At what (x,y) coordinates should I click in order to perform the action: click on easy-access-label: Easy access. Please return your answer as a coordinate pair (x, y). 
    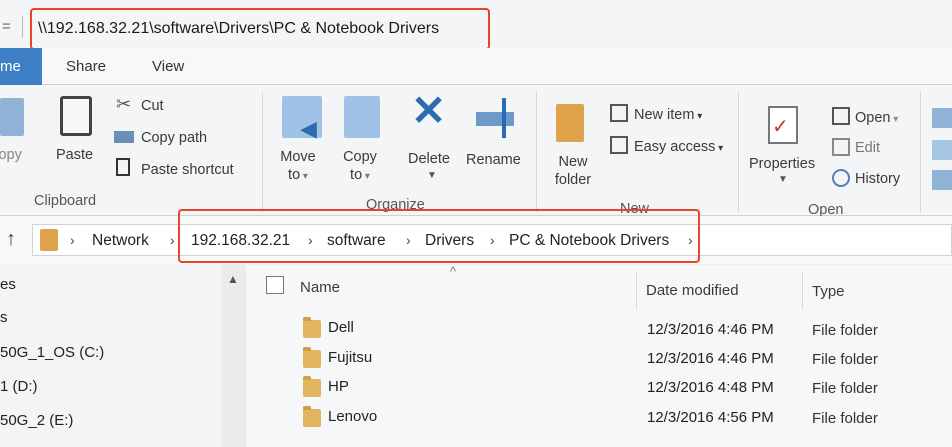
    Looking at the image, I should click on (675, 147).